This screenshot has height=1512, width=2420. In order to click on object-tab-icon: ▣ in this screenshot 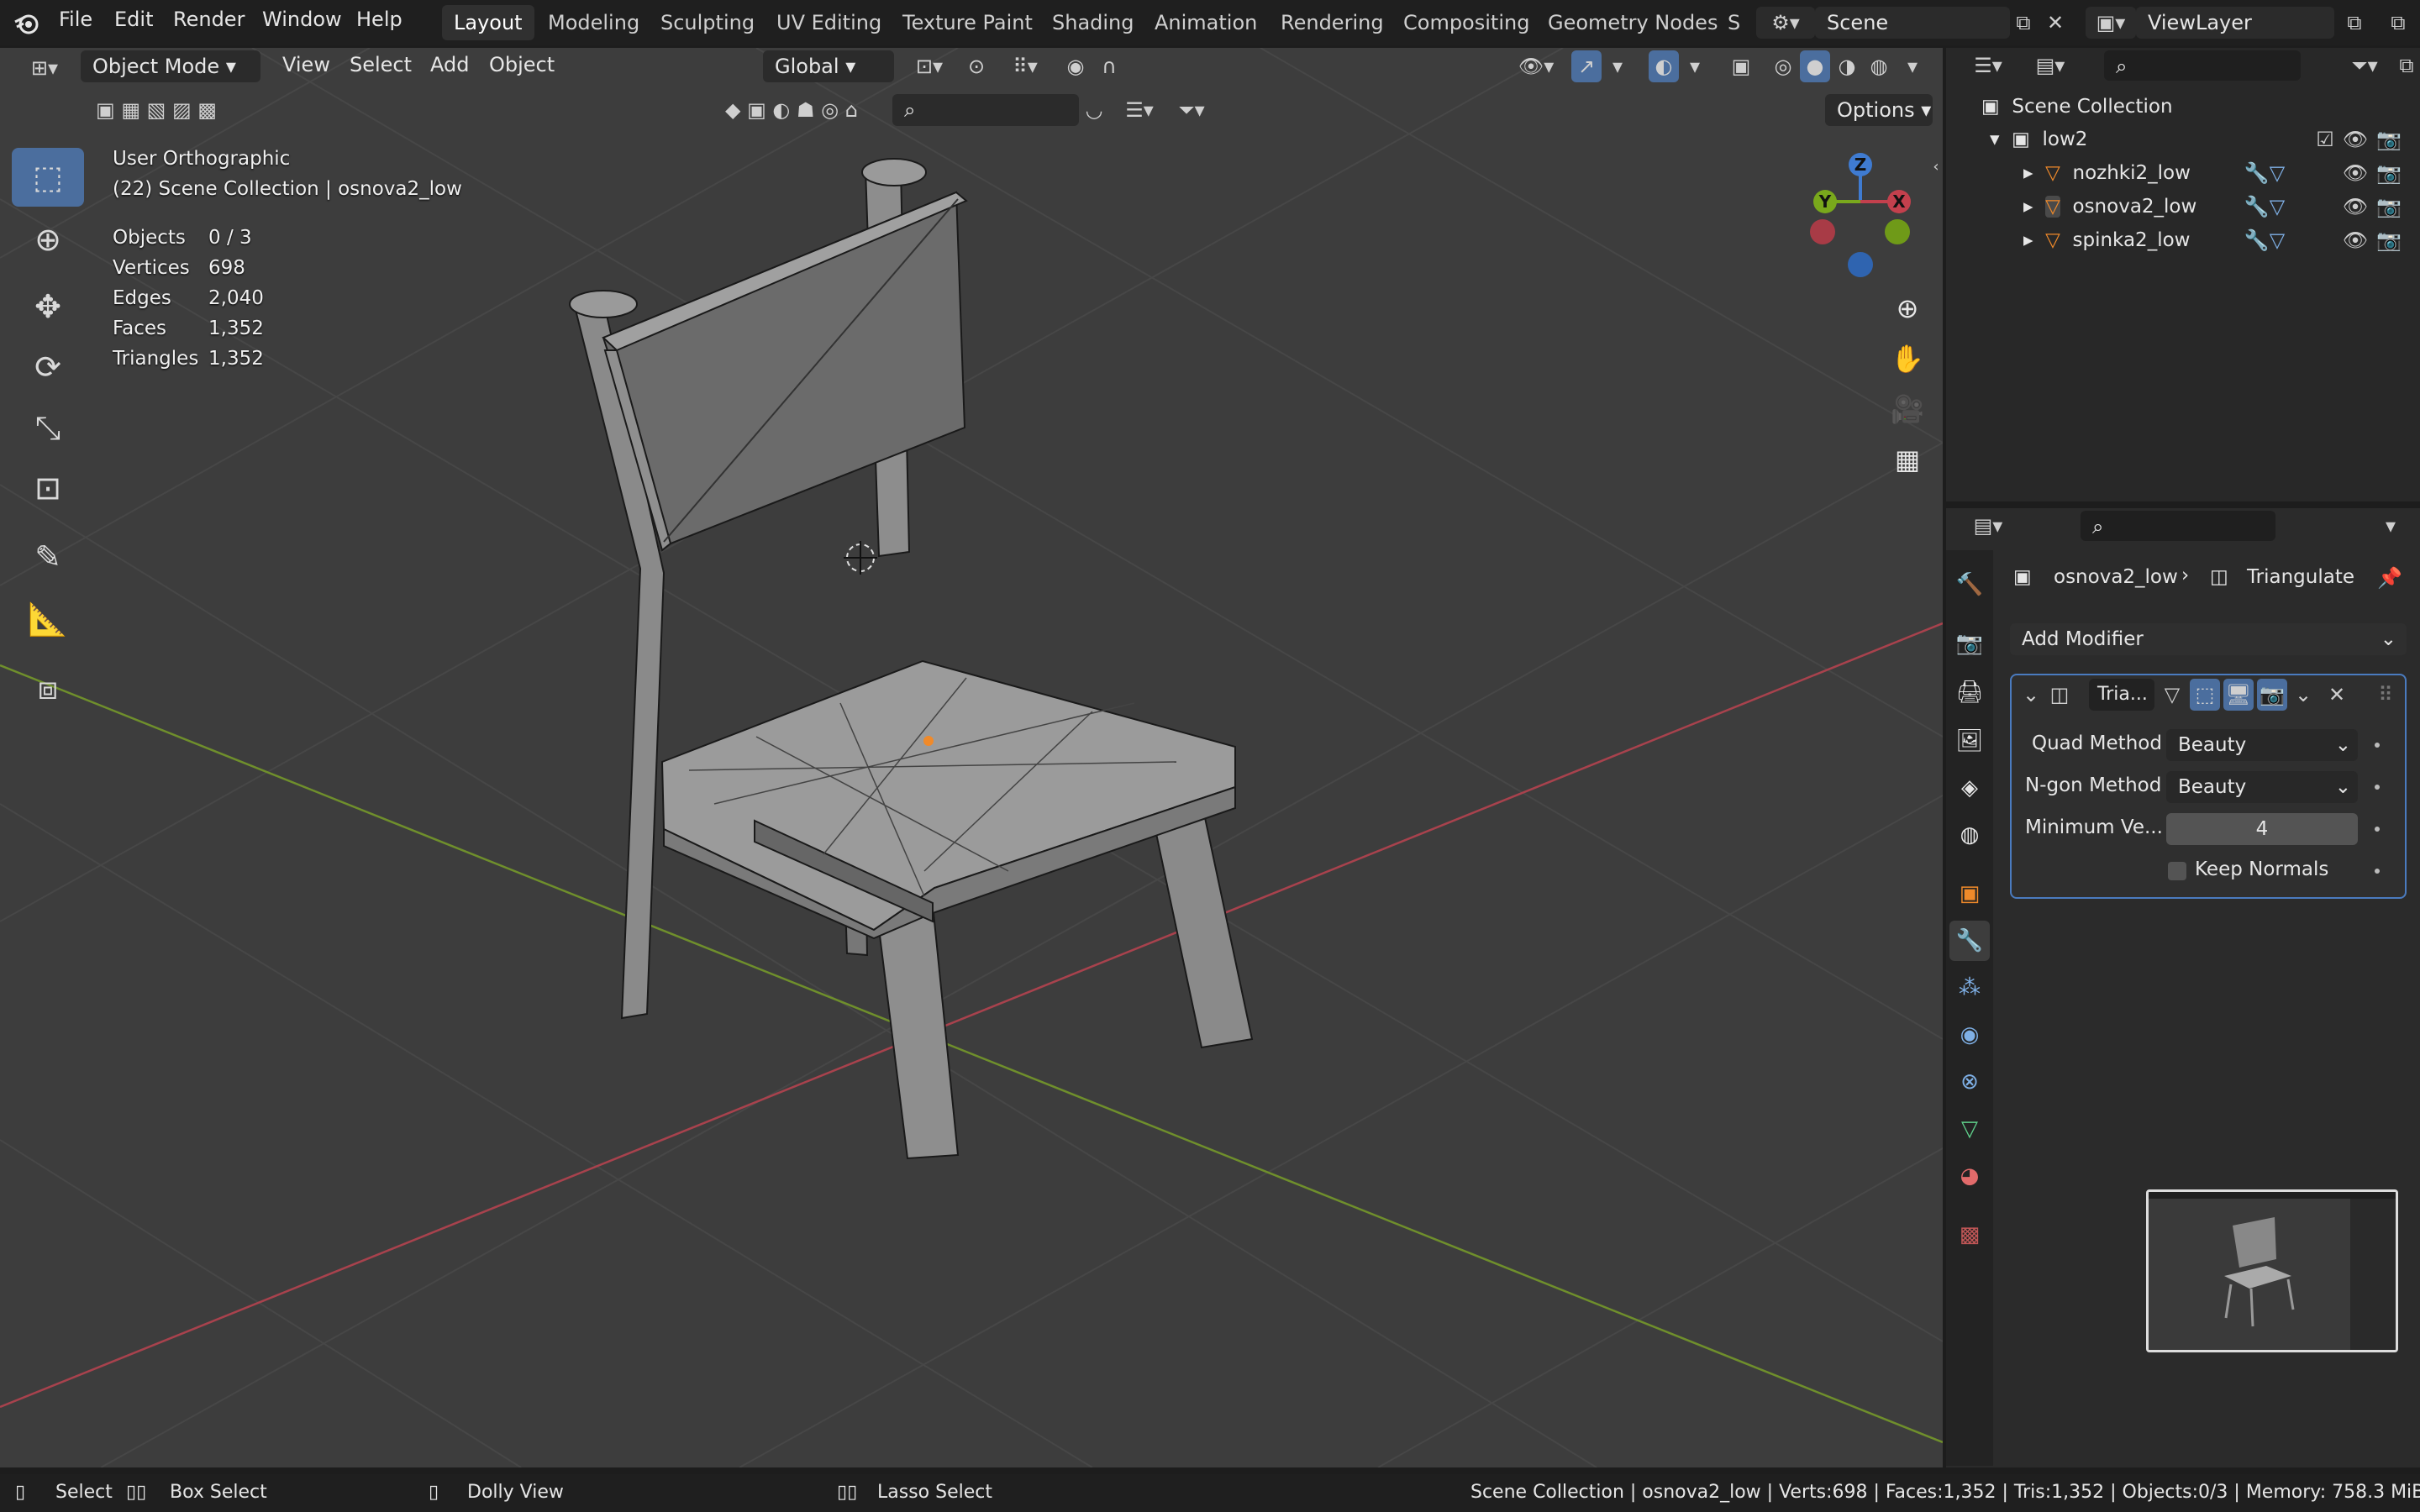, I will do `click(1970, 894)`.